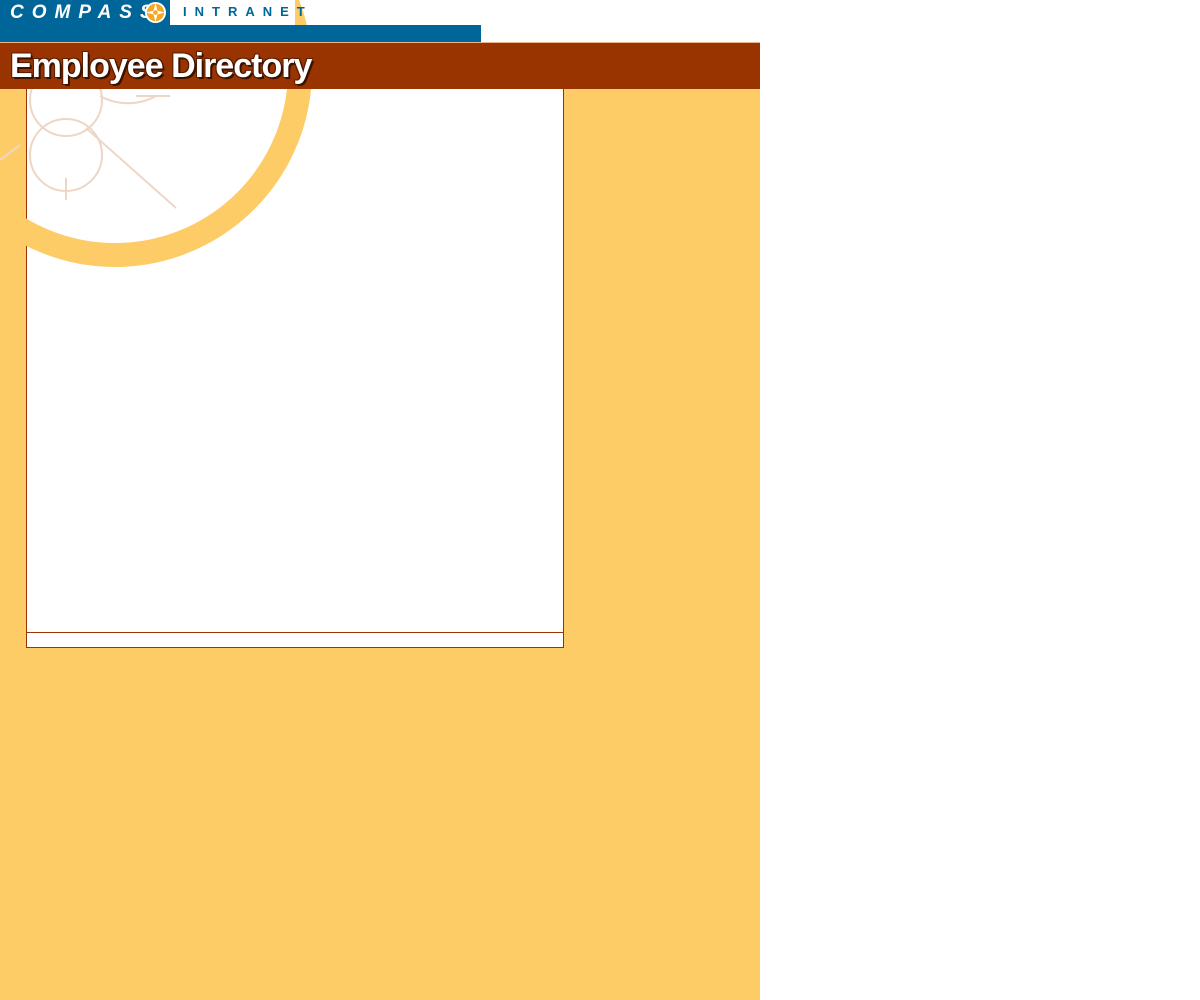 This screenshot has width=1200, height=1000. I want to click on brand-tagline: INTRANET, so click(248, 11).